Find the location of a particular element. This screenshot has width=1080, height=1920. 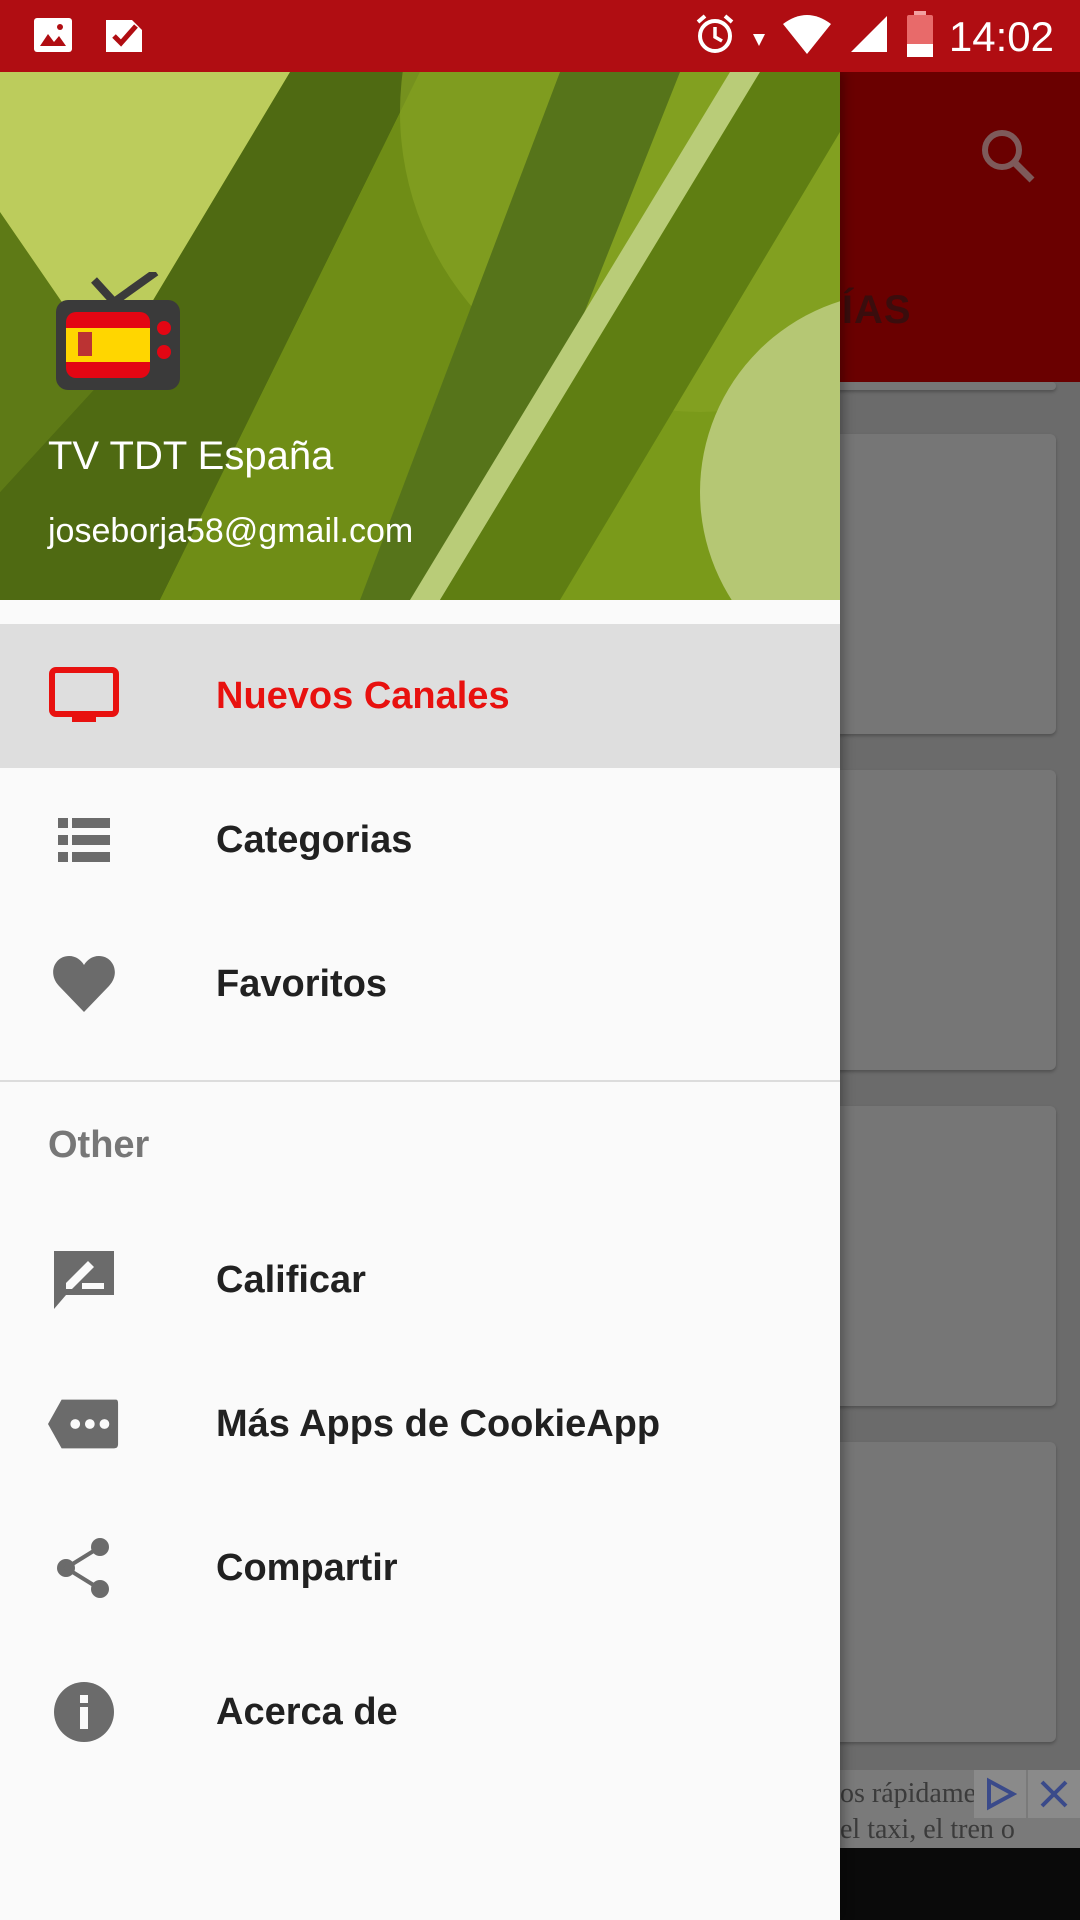

menu-item-mas-apps: Más Apps de CookieApp is located at coordinates (420, 1424).